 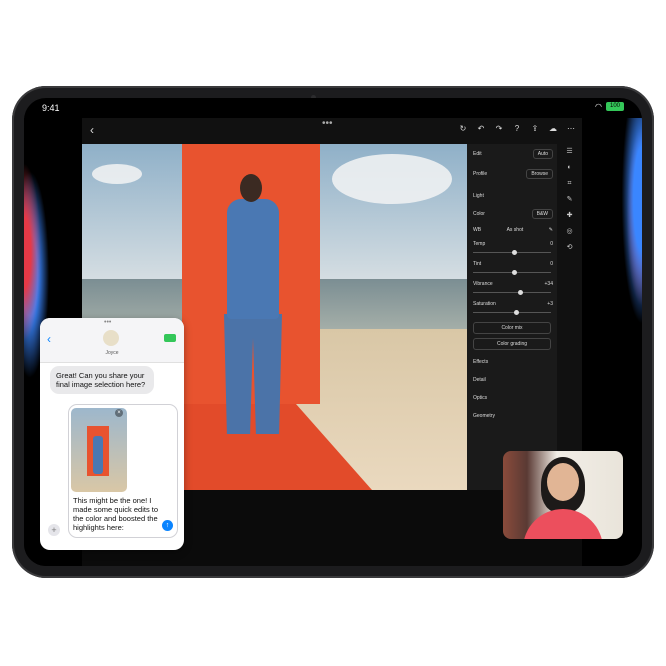 I want to click on saturation-slider, so click(x=512, y=312).